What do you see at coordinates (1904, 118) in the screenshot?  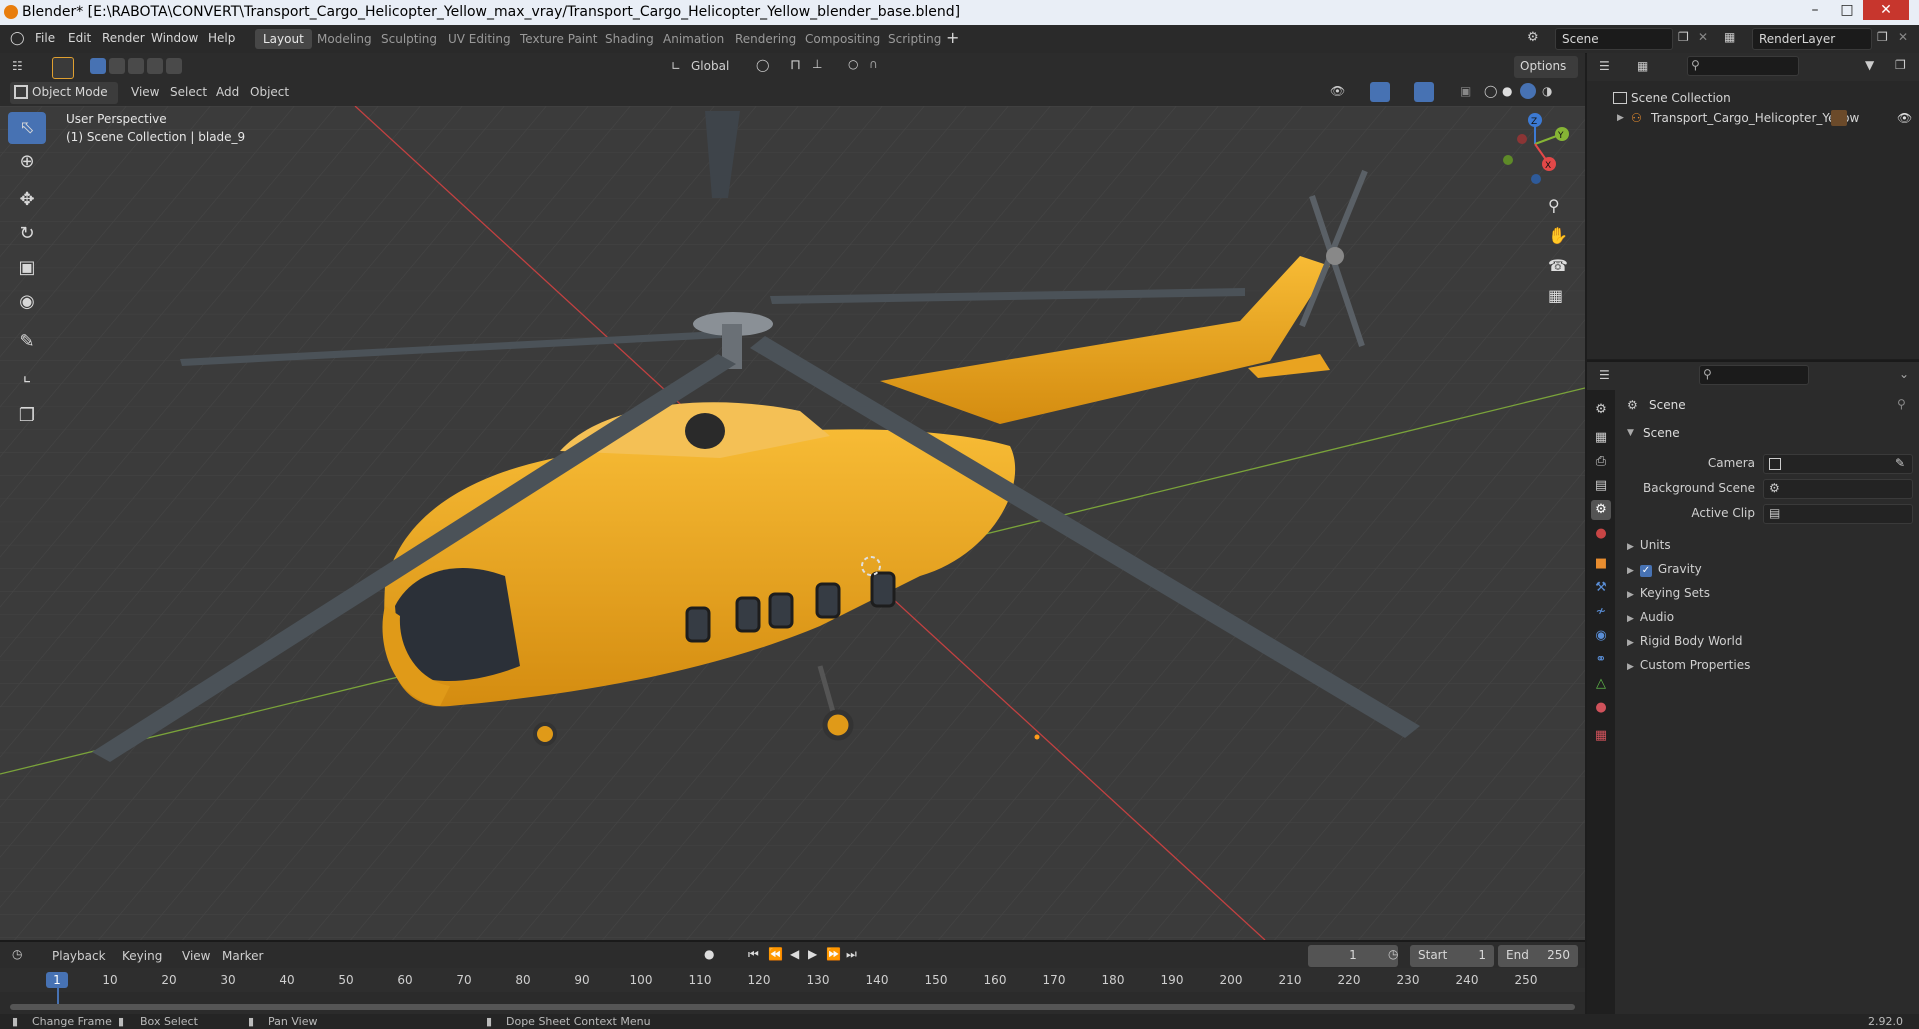 I see `hide-eye-icon: 👁` at bounding box center [1904, 118].